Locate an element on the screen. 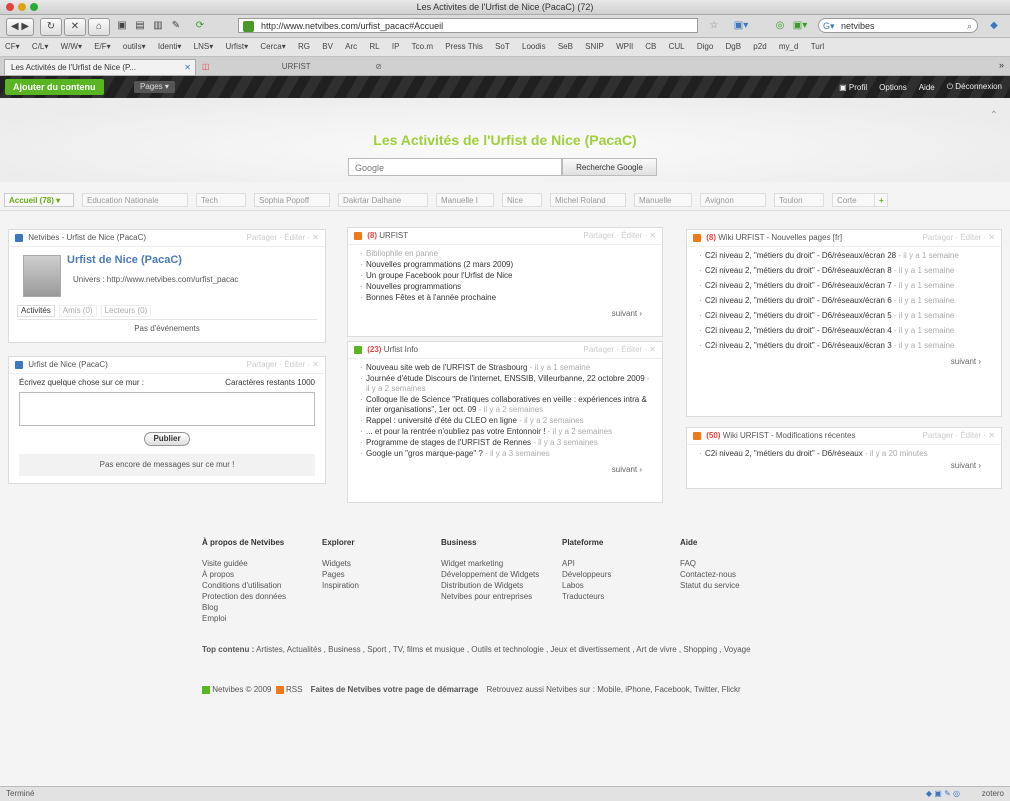  feed-item: Bonnes Fêtes et à l'année prochaine is located at coordinates (507, 298).